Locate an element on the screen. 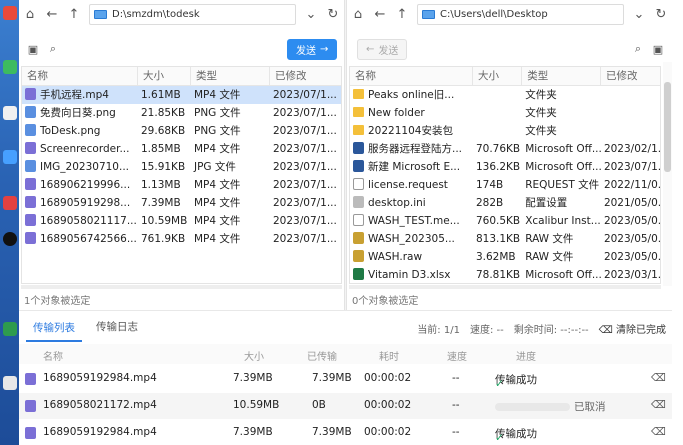 This screenshot has width=683, height=445. tab-transfer-list: 传输列表 is located at coordinates (54, 327).